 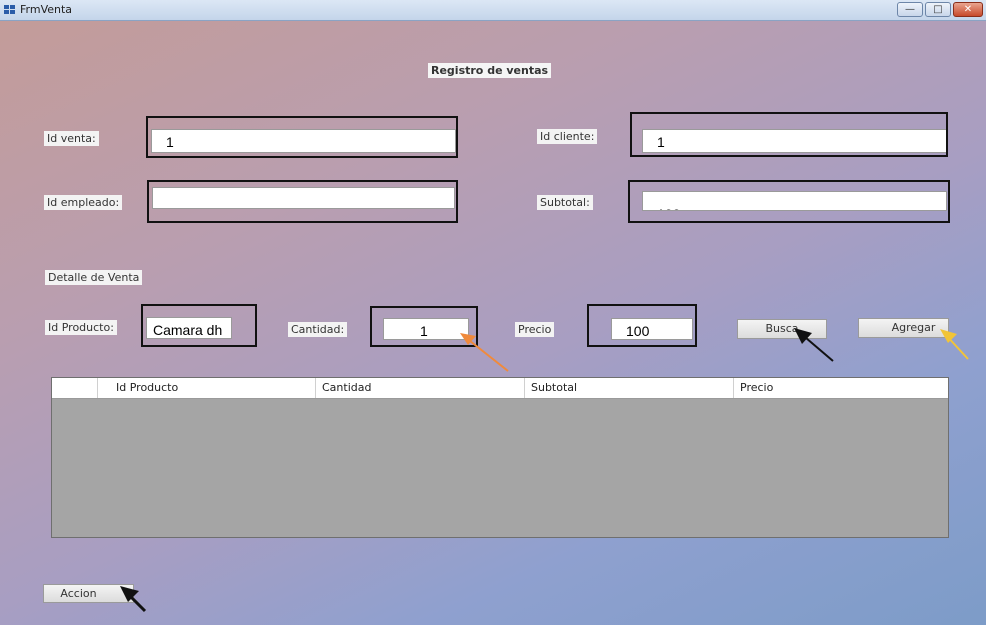 I want to click on maximize-icon: □, so click(x=938, y=9).